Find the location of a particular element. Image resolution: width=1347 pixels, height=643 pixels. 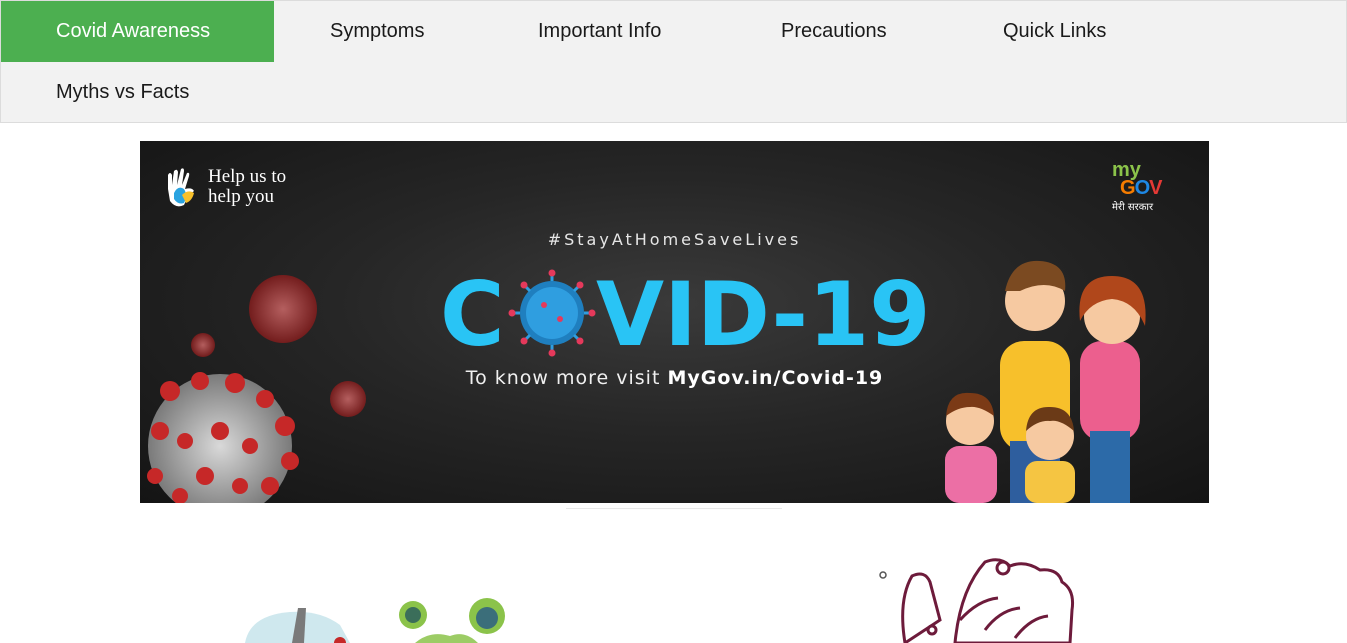

visit-link: MyGov.in/Covid-19 is located at coordinates (775, 378).